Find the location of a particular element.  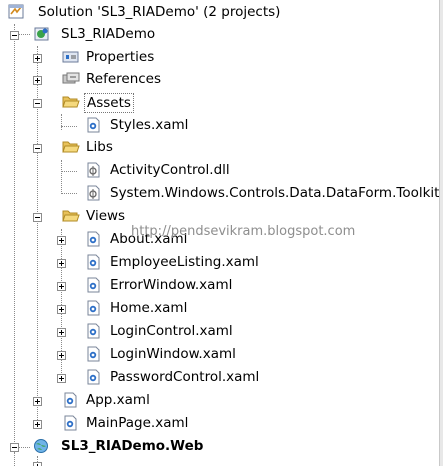

tree-node-label: Styles.xaml is located at coordinates (149, 125).